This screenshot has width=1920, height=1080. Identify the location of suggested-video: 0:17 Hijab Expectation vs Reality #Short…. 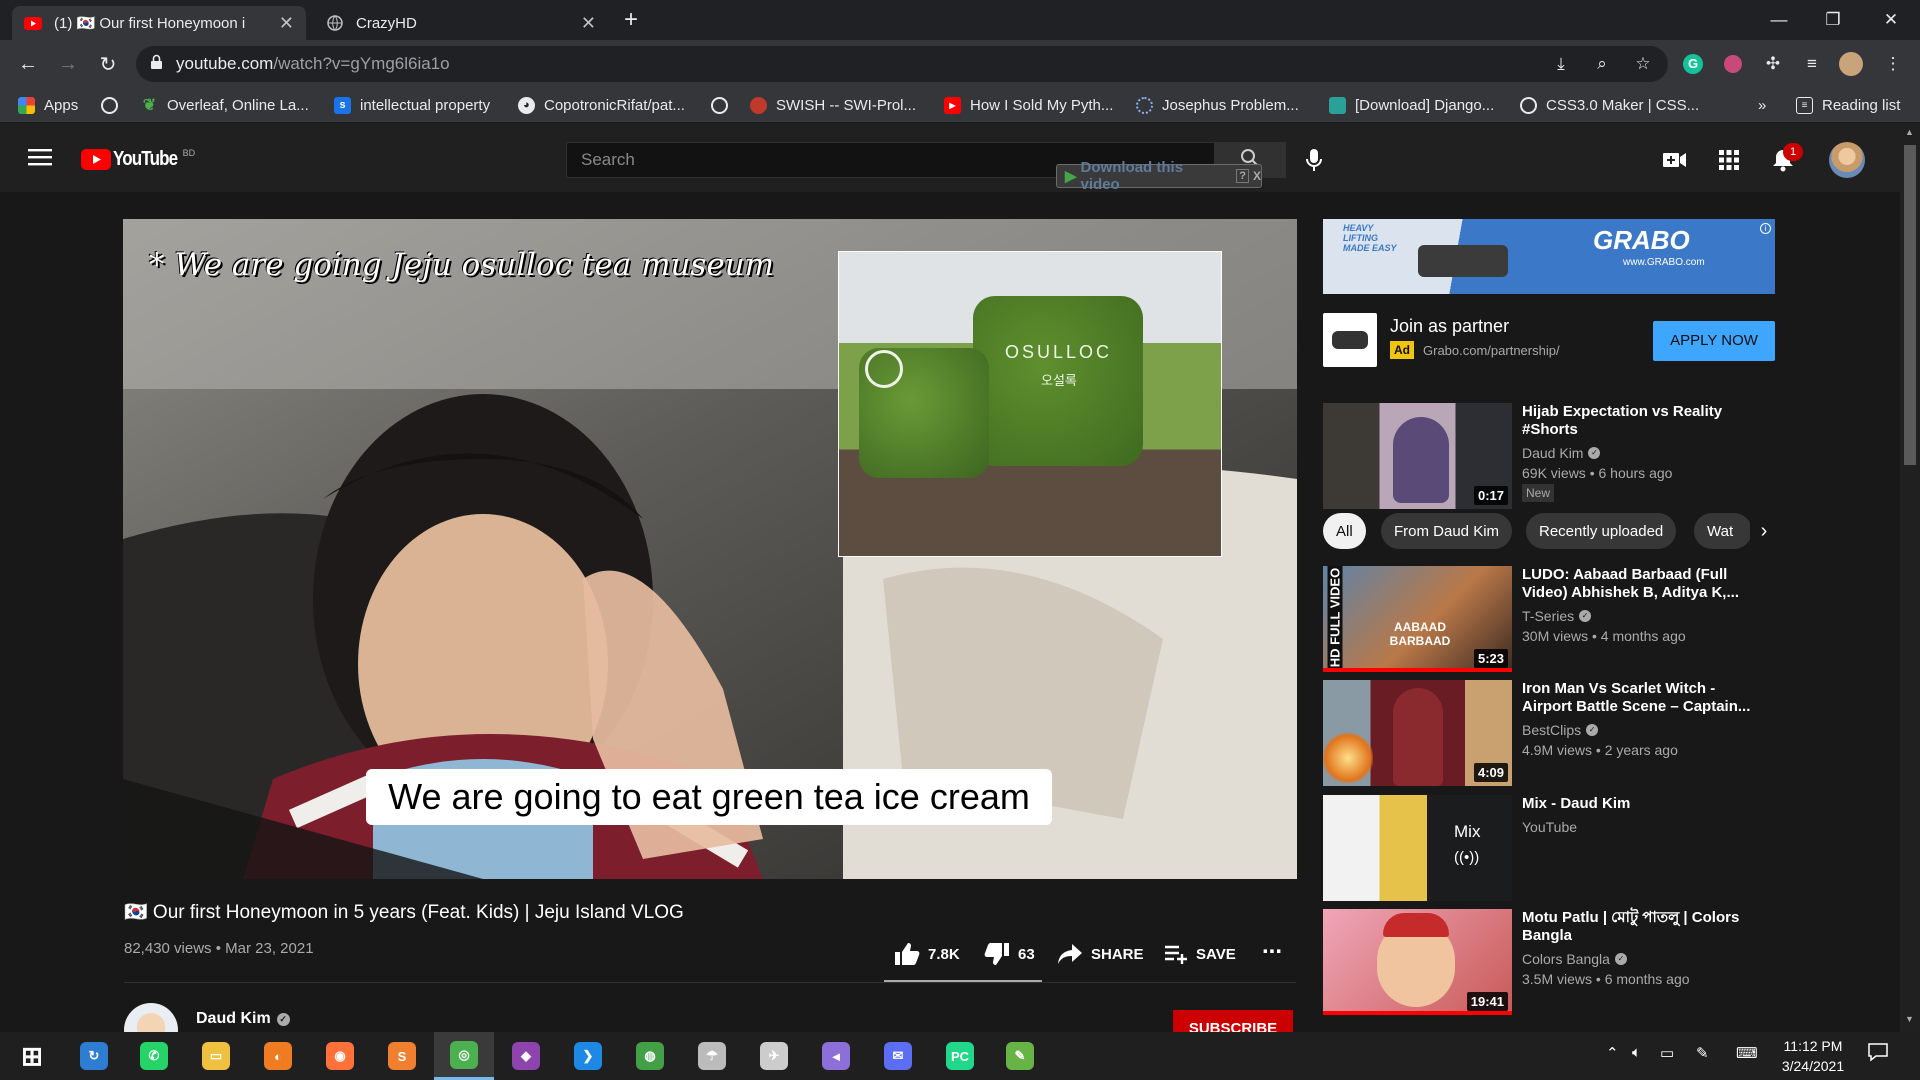
(1549, 456).